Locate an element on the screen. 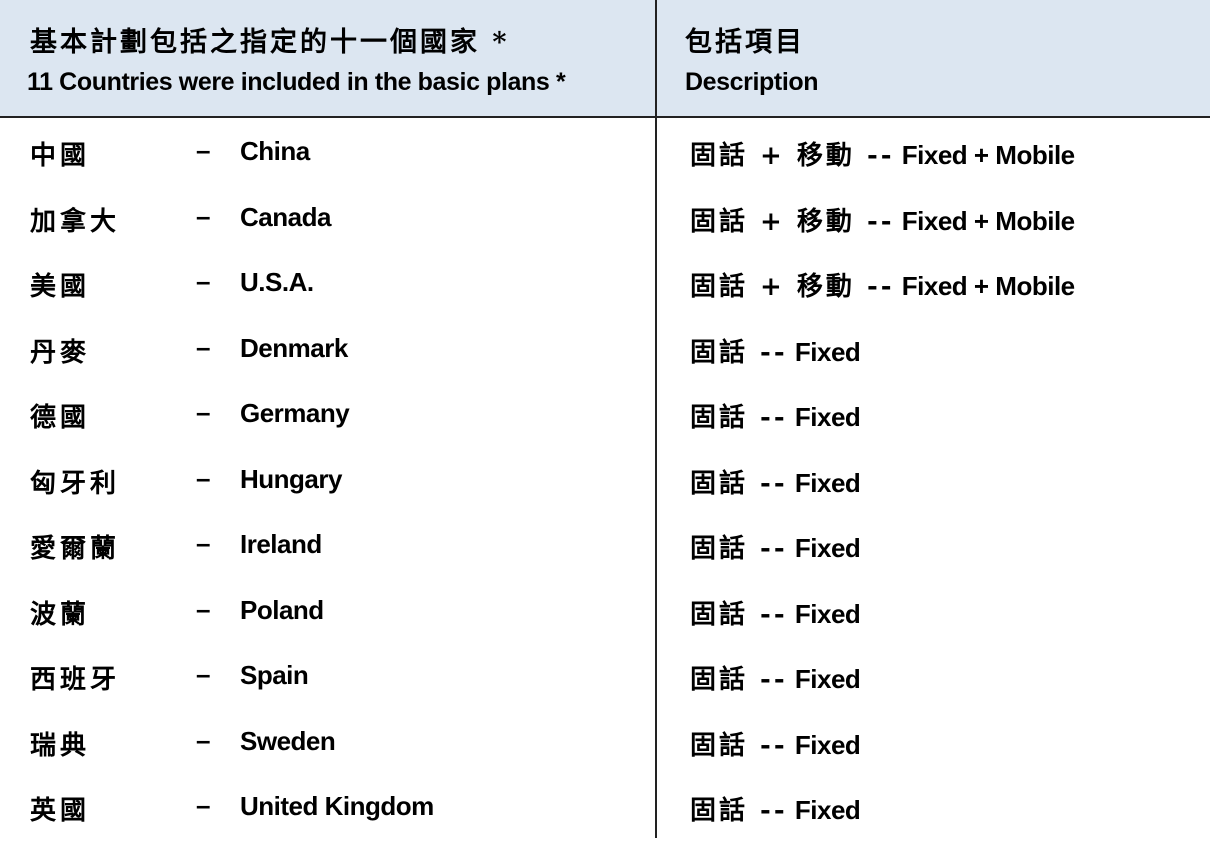  country-name-en: Germany is located at coordinates (295, 413).